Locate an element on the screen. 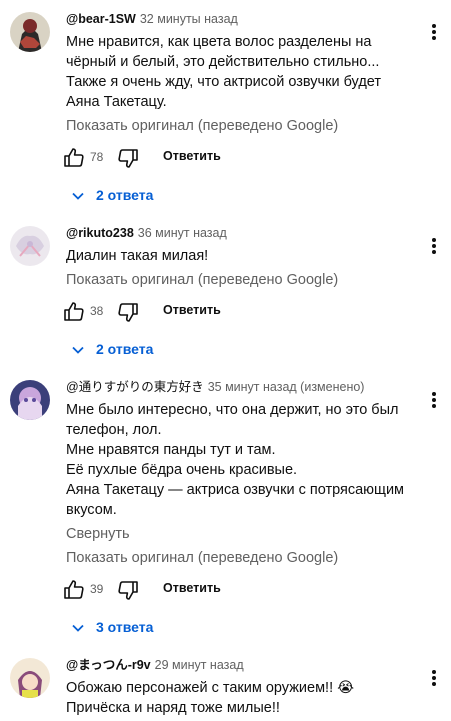  comment-author: @通りすがりの東方好き is located at coordinates (135, 387).